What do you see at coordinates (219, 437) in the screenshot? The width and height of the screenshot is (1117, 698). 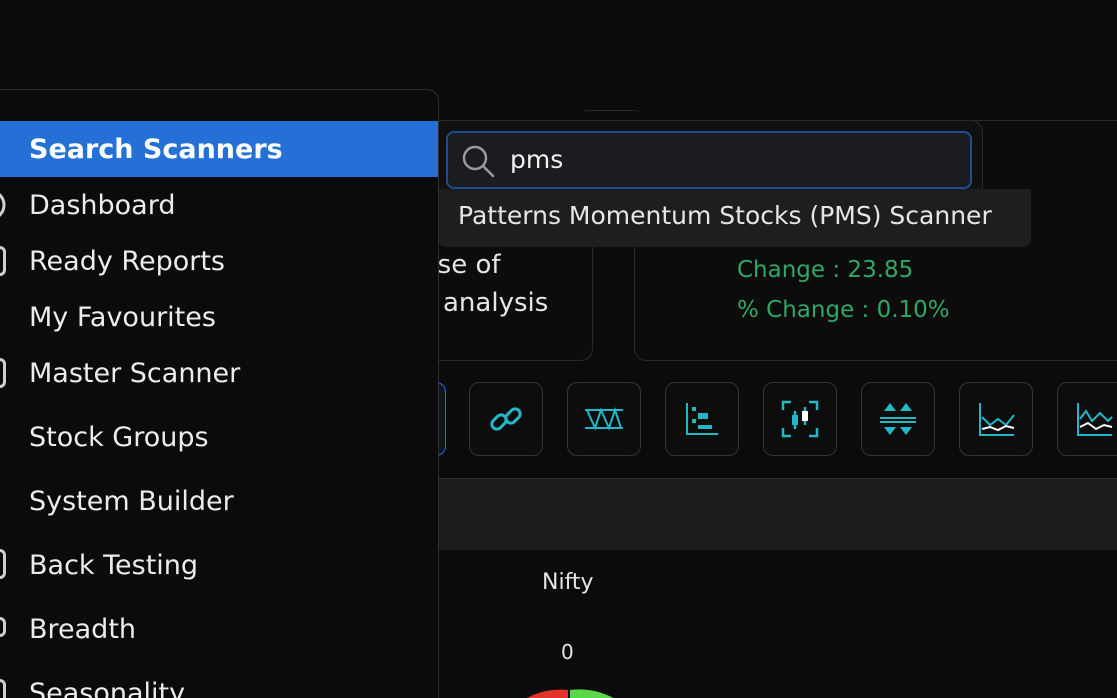 I see `sidebar-item-stock-groups: Stock Groups` at bounding box center [219, 437].